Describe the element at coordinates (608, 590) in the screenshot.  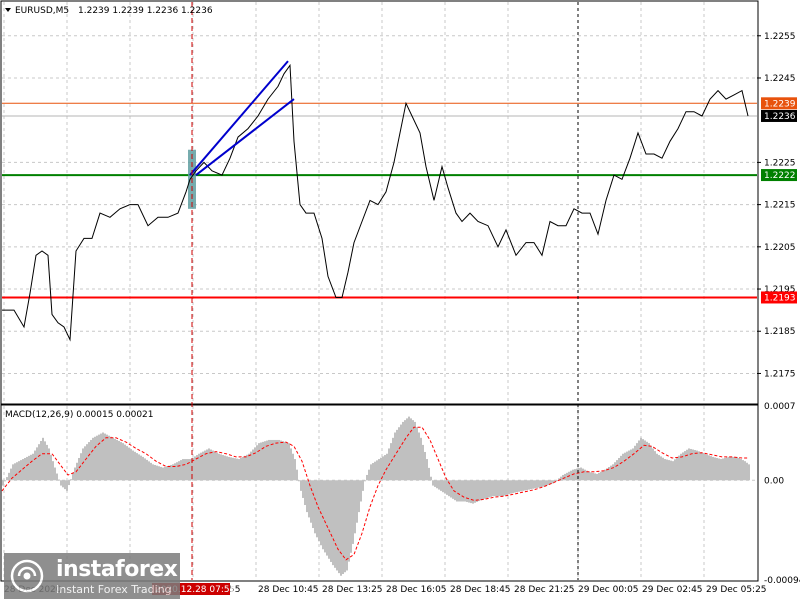
I see `time-tick-label: 29 Dec 00:05` at that location.